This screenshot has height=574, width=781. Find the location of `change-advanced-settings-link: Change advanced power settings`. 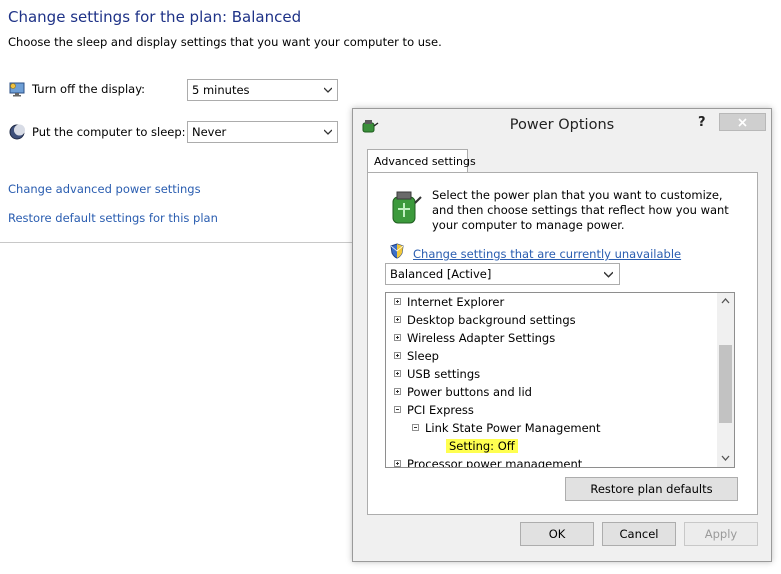

change-advanced-settings-link: Change advanced power settings is located at coordinates (104, 189).